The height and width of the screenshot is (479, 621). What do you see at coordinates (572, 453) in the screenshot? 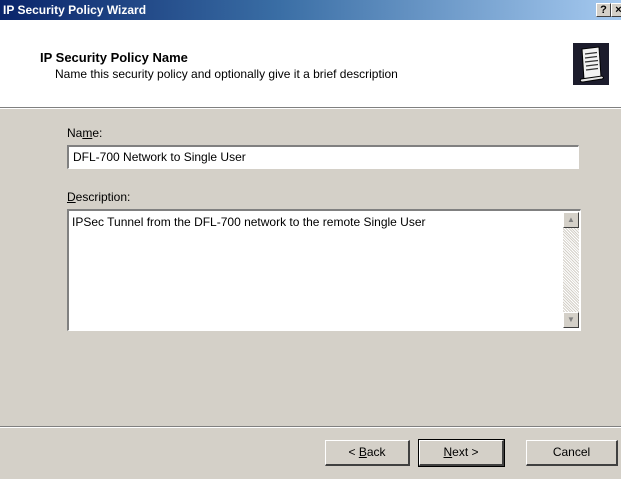
I see `cancel-button: Cancel` at bounding box center [572, 453].